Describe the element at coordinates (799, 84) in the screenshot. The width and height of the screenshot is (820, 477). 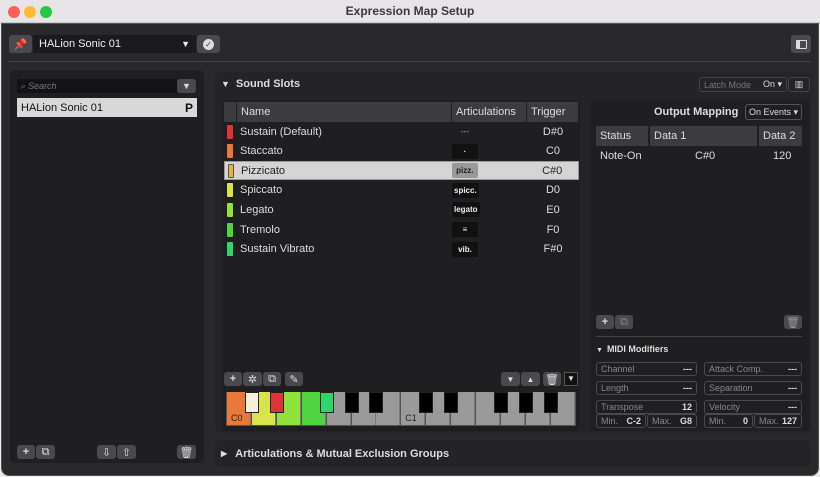
I see `piano-icon: ▥` at that location.